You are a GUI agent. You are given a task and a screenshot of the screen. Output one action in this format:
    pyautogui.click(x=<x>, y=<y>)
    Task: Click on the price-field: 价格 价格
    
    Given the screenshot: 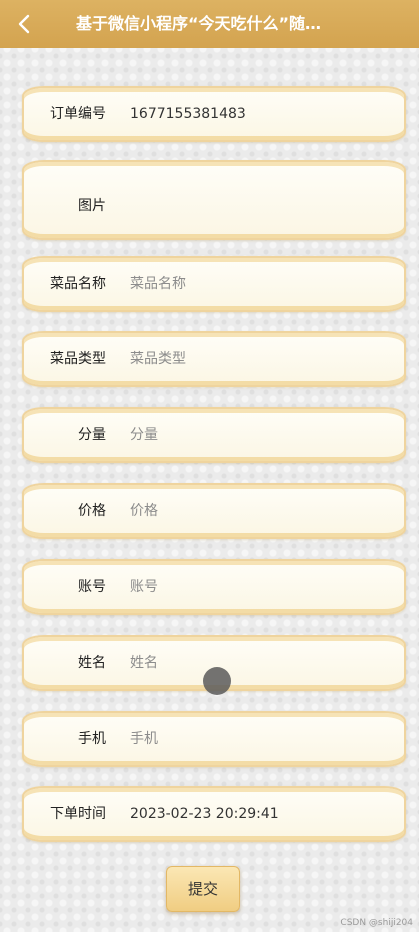 What is the action you would take?
    pyautogui.click(x=214, y=511)
    